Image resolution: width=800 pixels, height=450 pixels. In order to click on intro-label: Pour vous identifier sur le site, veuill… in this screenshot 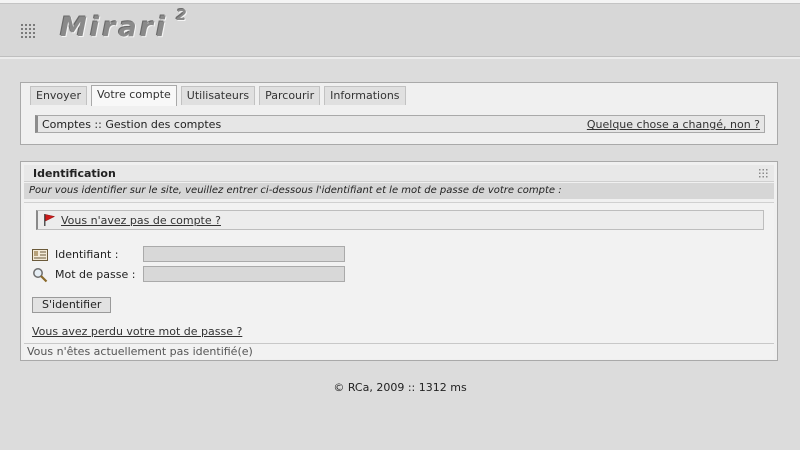, I will do `click(295, 190)`.